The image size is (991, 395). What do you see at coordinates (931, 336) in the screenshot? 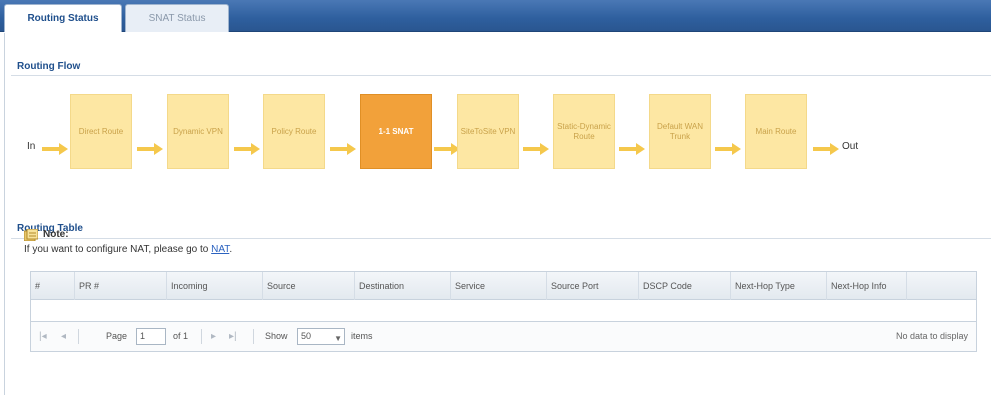
I see `empty-table-message: No data to display` at bounding box center [931, 336].